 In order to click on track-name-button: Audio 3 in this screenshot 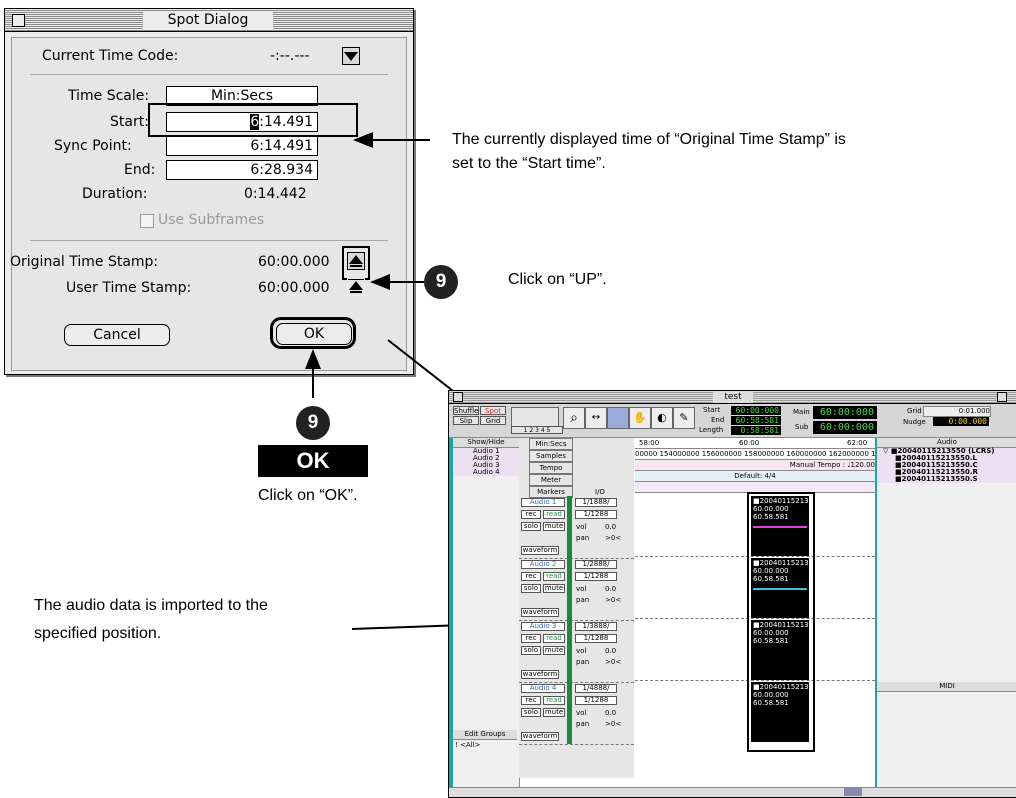, I will do `click(543, 626)`.